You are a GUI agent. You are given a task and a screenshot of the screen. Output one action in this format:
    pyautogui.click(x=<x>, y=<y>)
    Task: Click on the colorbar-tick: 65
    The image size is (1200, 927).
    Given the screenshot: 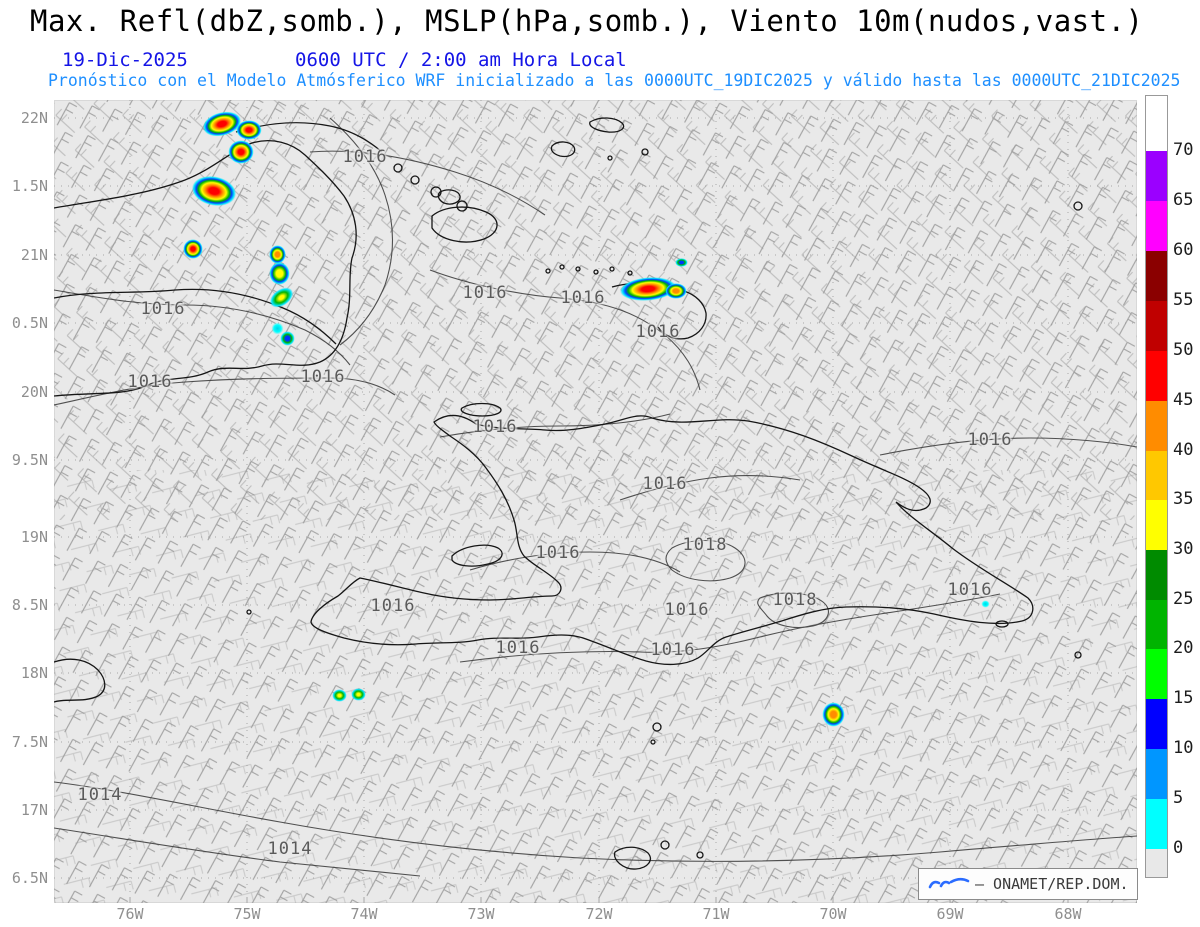 What is the action you would take?
    pyautogui.click(x=1183, y=200)
    